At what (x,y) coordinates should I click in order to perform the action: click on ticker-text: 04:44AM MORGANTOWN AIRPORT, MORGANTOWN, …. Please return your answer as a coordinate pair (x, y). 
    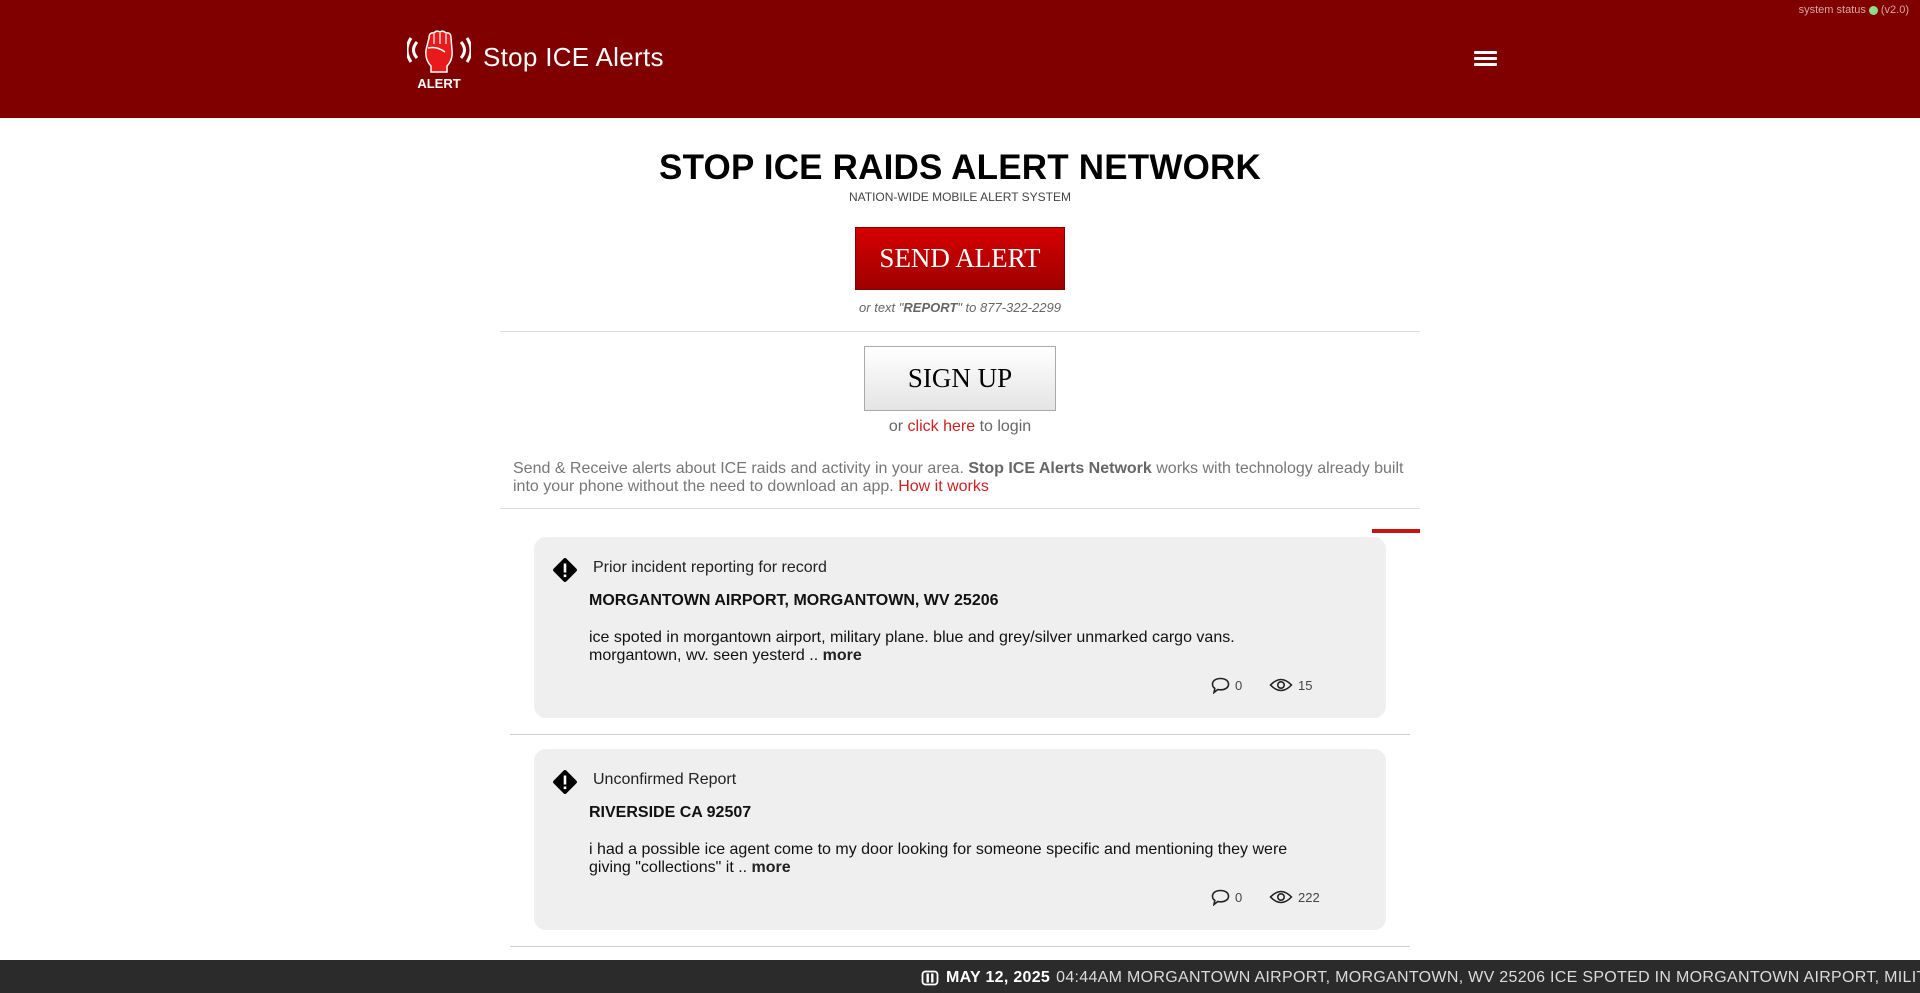
    Looking at the image, I should click on (1488, 977).